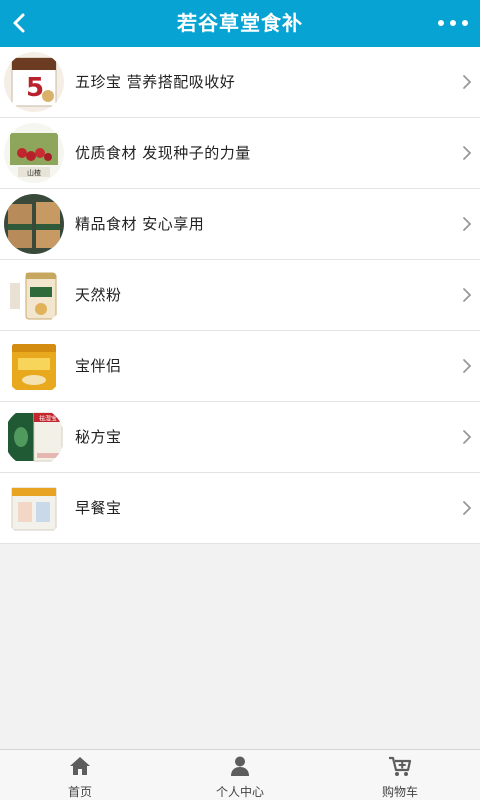  I want to click on top-bar: 若谷草堂食补, so click(240, 23).